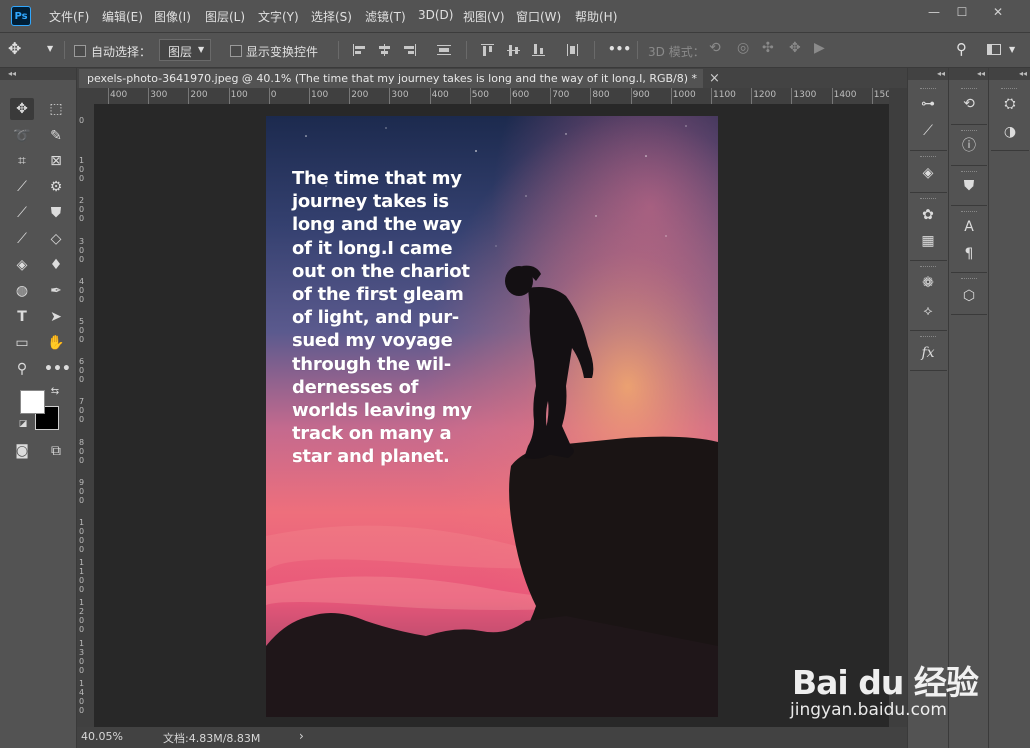 Image resolution: width=1030 pixels, height=748 pixels. Describe the element at coordinates (331, 16) in the screenshot. I see `menu-select: 选择(S)` at that location.